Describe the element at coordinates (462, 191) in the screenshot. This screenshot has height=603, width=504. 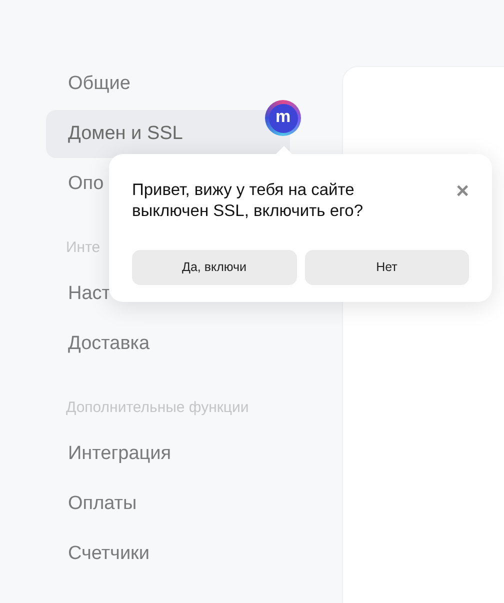
I see `close-button: ×` at that location.